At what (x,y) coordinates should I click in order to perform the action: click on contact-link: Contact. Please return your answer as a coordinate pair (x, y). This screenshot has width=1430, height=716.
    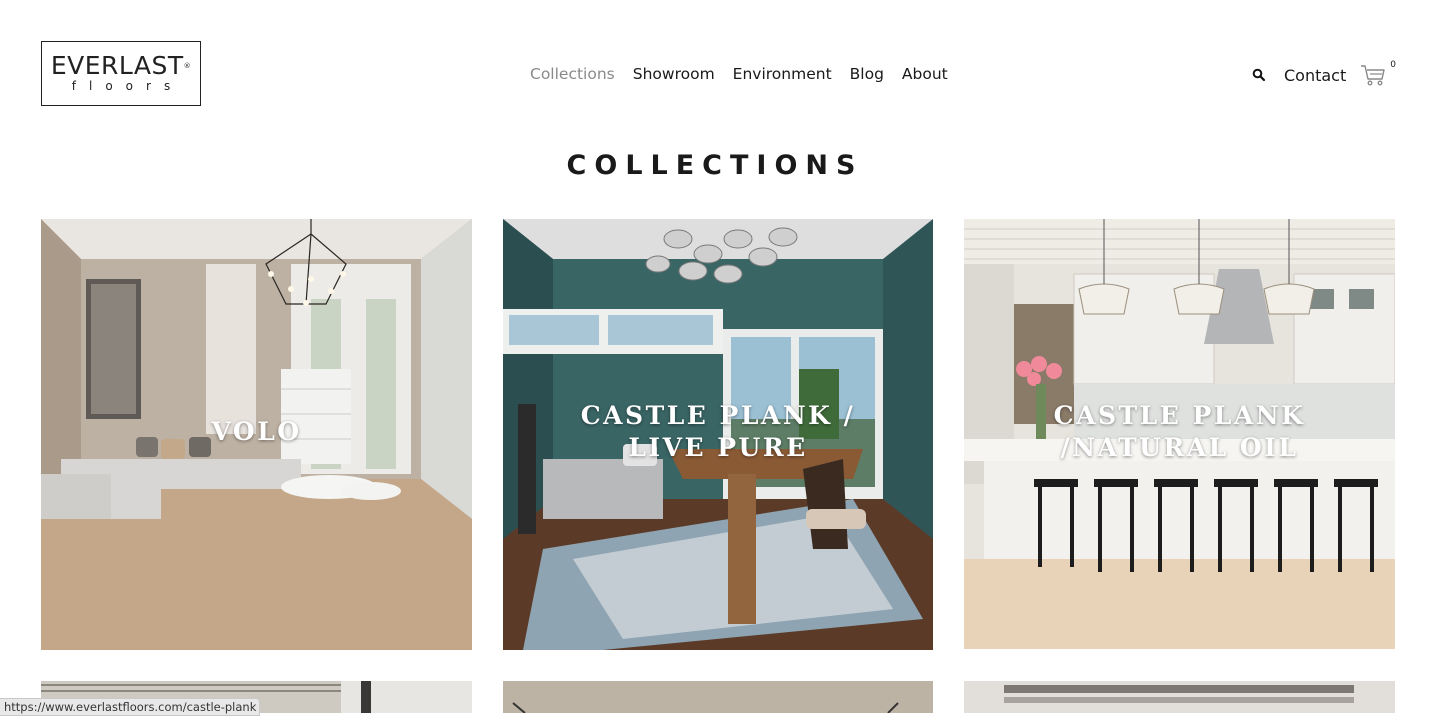
    Looking at the image, I should click on (1315, 75).